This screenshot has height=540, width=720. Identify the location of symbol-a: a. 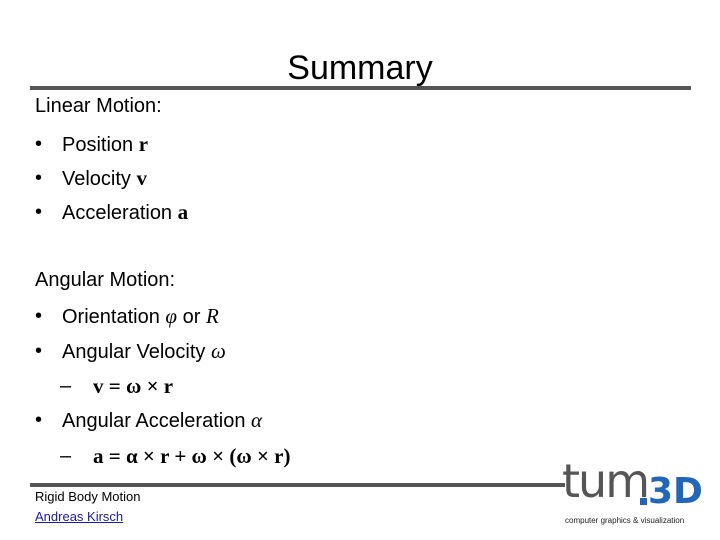
(183, 212).